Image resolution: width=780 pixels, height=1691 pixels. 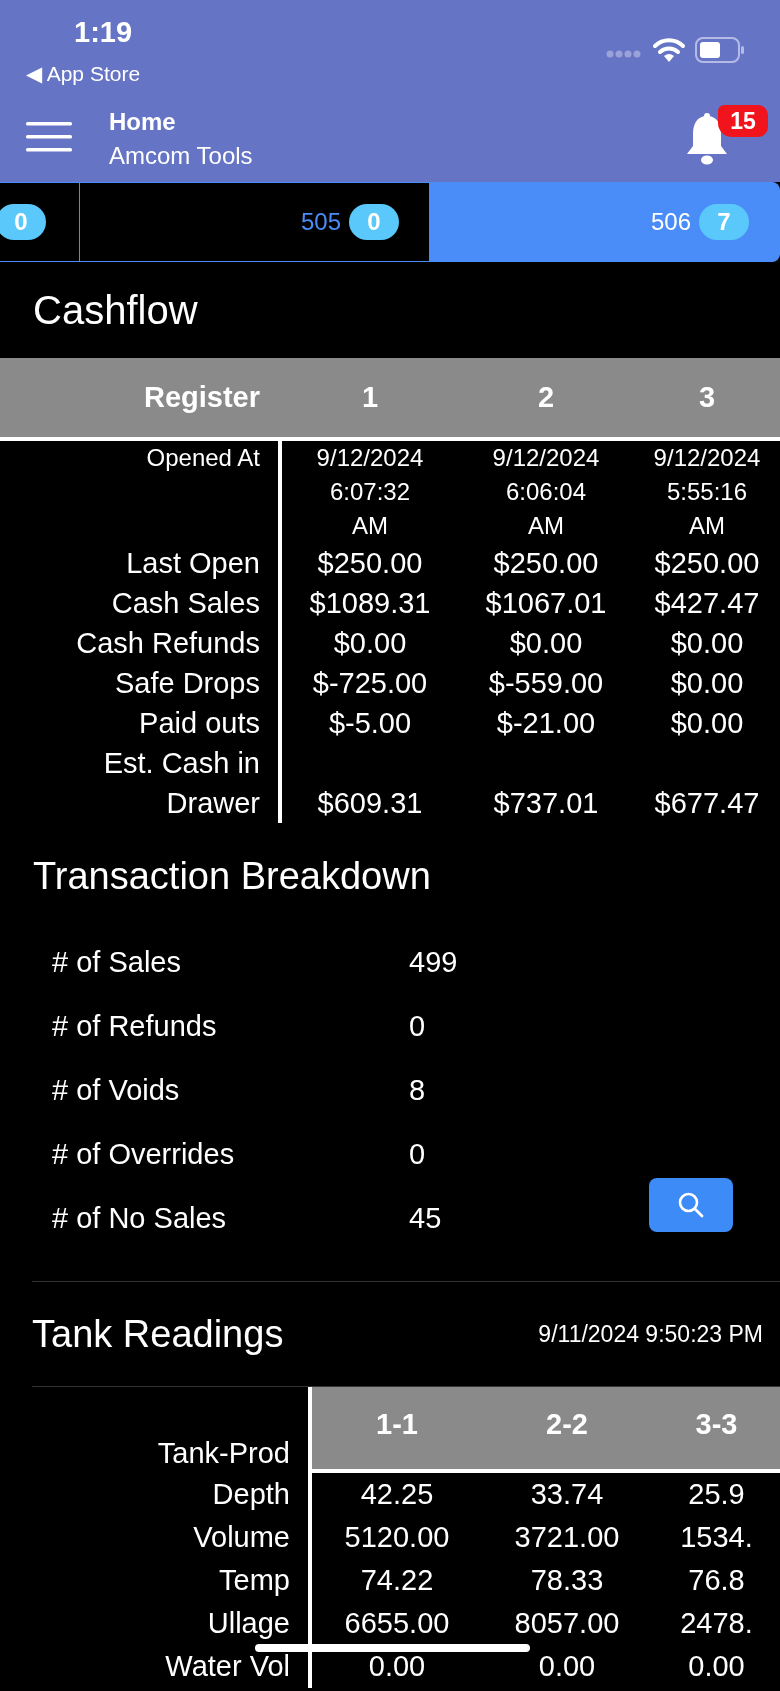 What do you see at coordinates (605, 222) in the screenshot?
I see `register-tab: 506 7` at bounding box center [605, 222].